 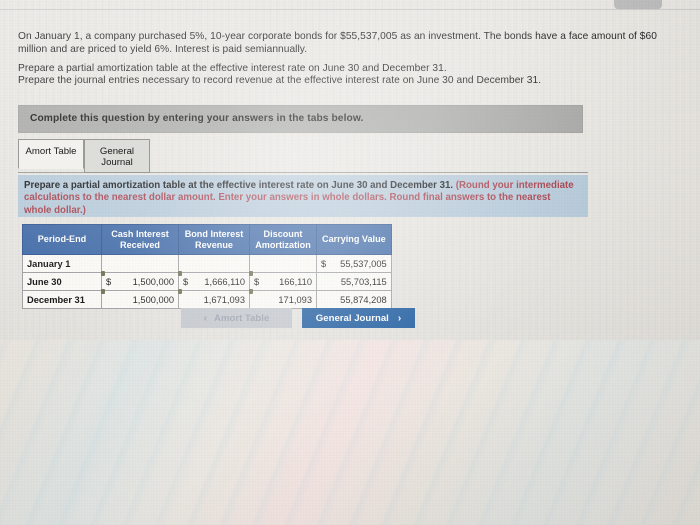 I want to click on header-bond-interest-revenue: Bond Interest Revenue, so click(x=214, y=239).